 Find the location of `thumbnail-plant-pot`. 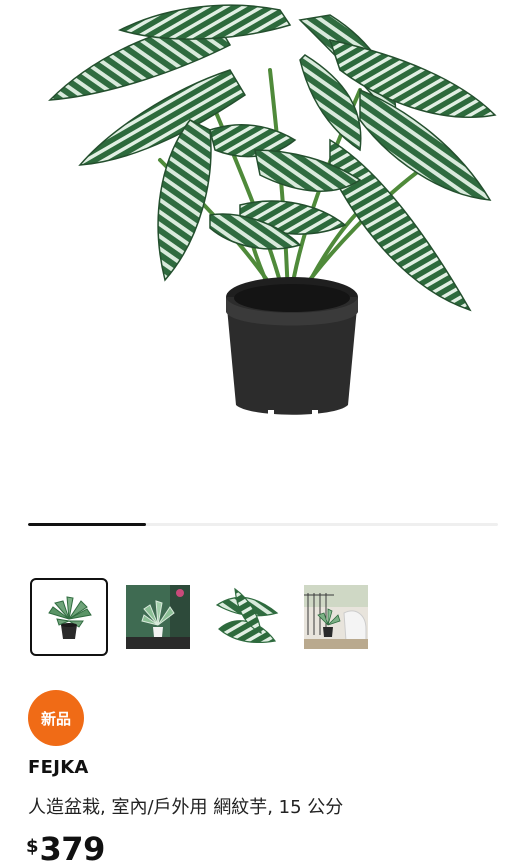

thumbnail-plant-pot is located at coordinates (69, 617).